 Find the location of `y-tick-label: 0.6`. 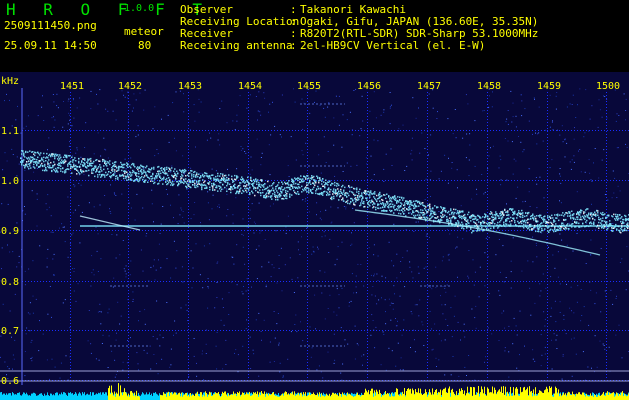

y-tick-label: 0.6 is located at coordinates (10, 381).